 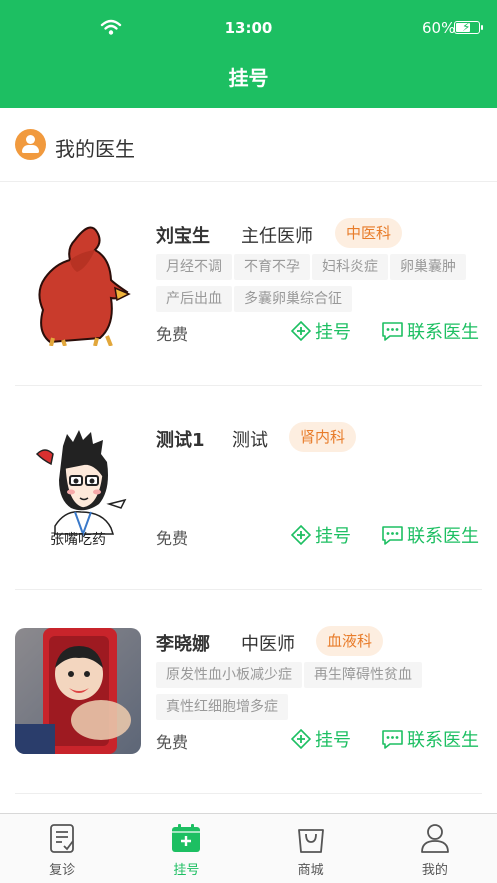 What do you see at coordinates (272, 267) in the screenshot?
I see `specialty-tag: 不育不孕` at bounding box center [272, 267].